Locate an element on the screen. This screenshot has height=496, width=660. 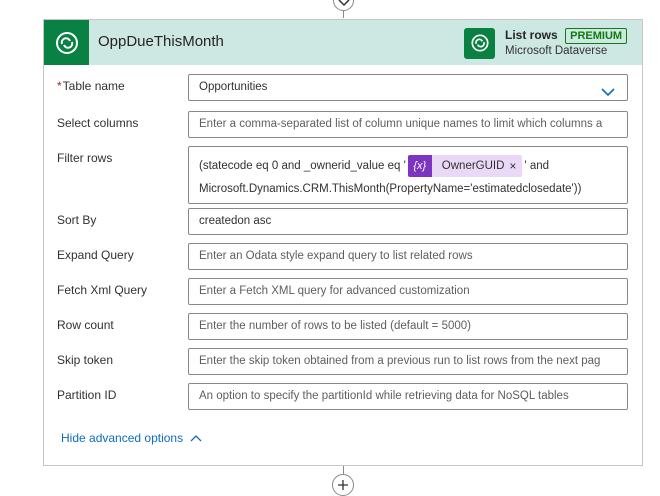
sort-by-label: Sort By is located at coordinates (77, 220).